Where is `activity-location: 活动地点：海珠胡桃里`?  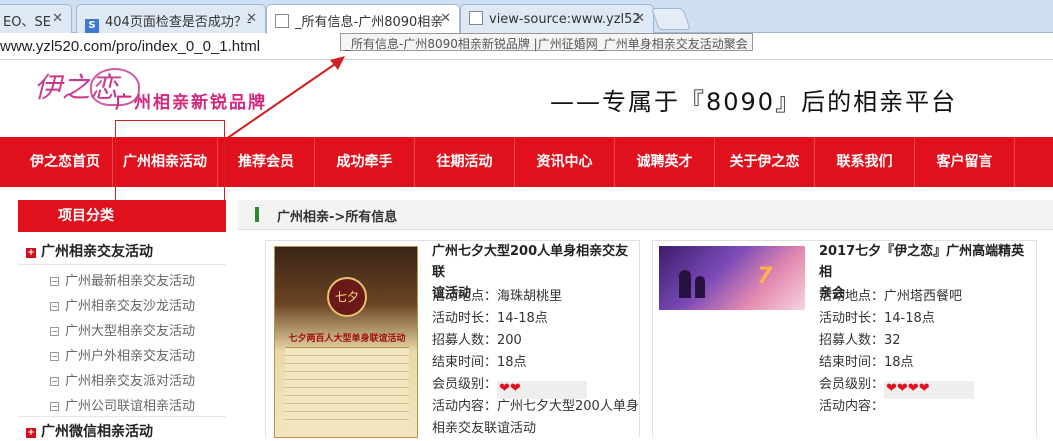 activity-location: 活动地点：海珠胡桃里 is located at coordinates (497, 296).